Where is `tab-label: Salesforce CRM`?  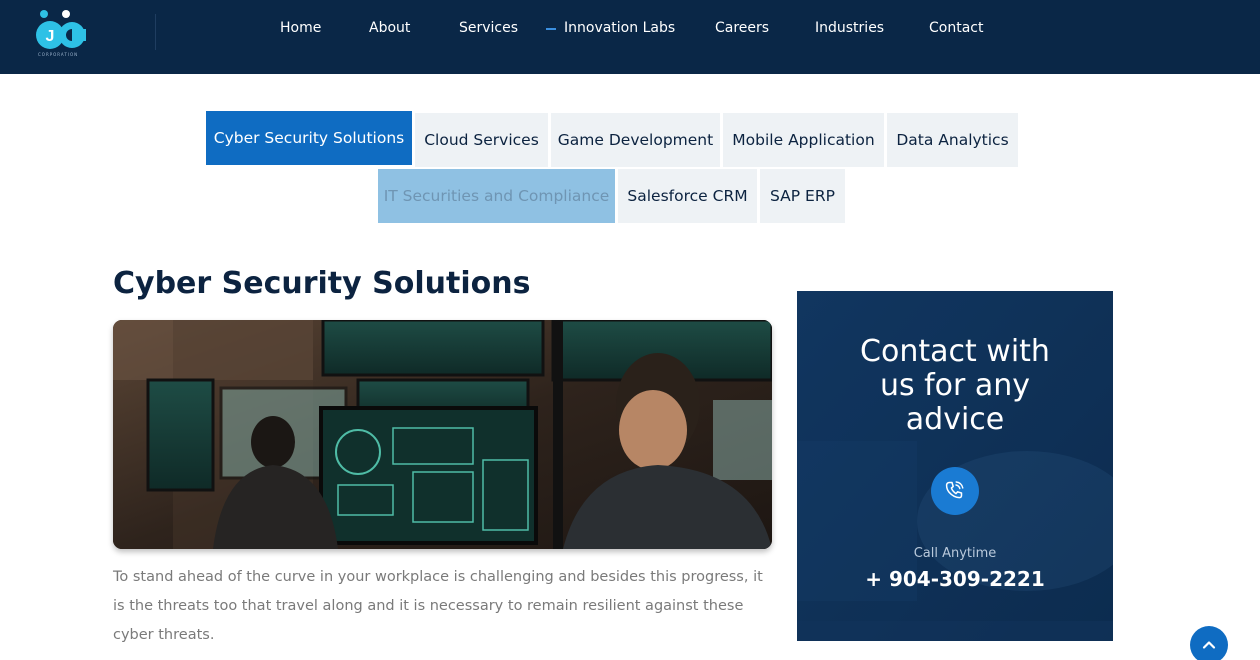 tab-label: Salesforce CRM is located at coordinates (687, 196).